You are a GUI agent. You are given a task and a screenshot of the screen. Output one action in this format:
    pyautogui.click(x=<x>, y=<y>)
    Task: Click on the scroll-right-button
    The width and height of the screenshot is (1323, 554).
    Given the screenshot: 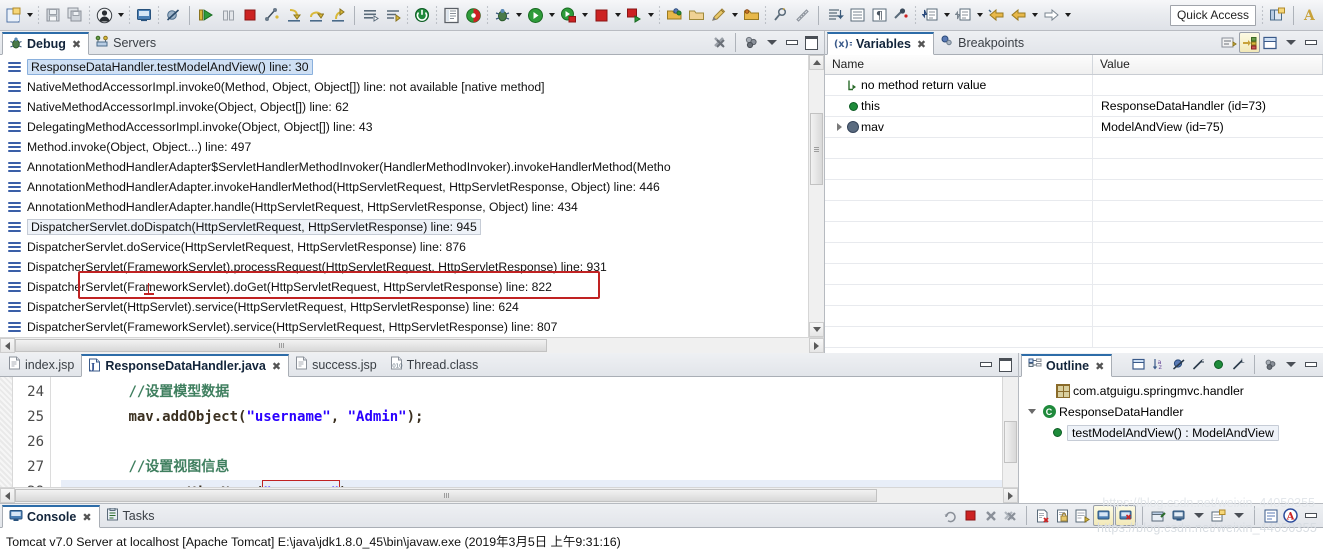 What is the action you would take?
    pyautogui.click(x=816, y=345)
    